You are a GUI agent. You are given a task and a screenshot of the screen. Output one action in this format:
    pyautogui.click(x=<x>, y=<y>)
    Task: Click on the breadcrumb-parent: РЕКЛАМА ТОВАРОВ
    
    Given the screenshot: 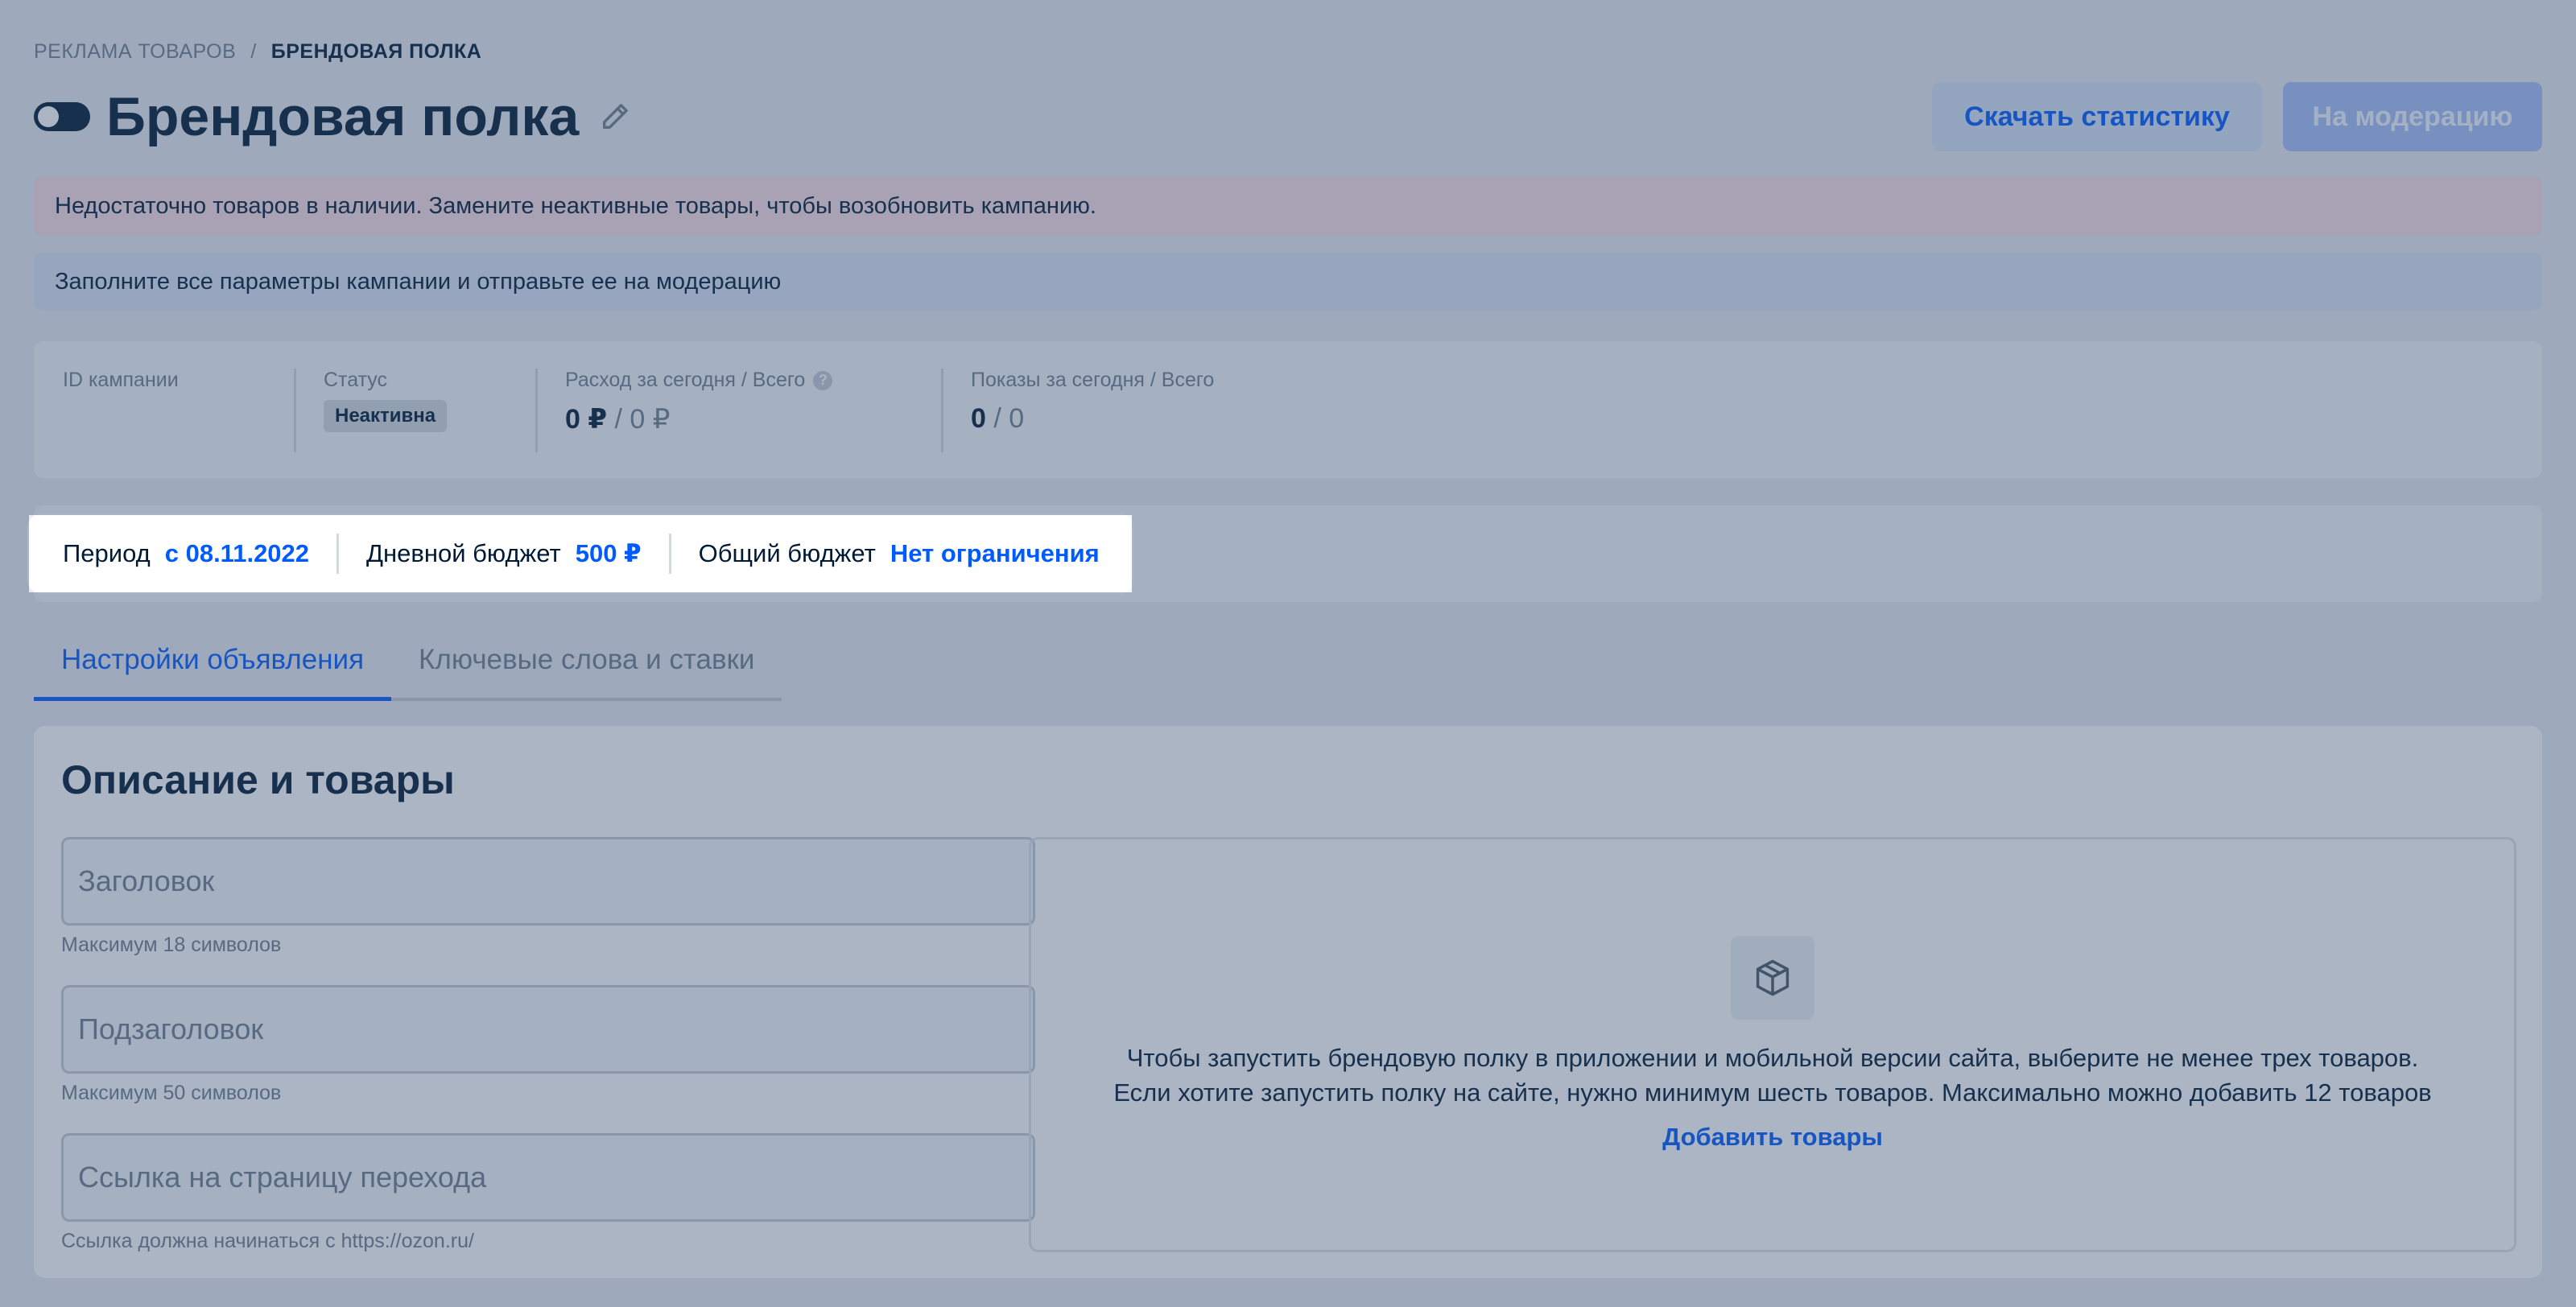 What is the action you would take?
    pyautogui.click(x=135, y=52)
    